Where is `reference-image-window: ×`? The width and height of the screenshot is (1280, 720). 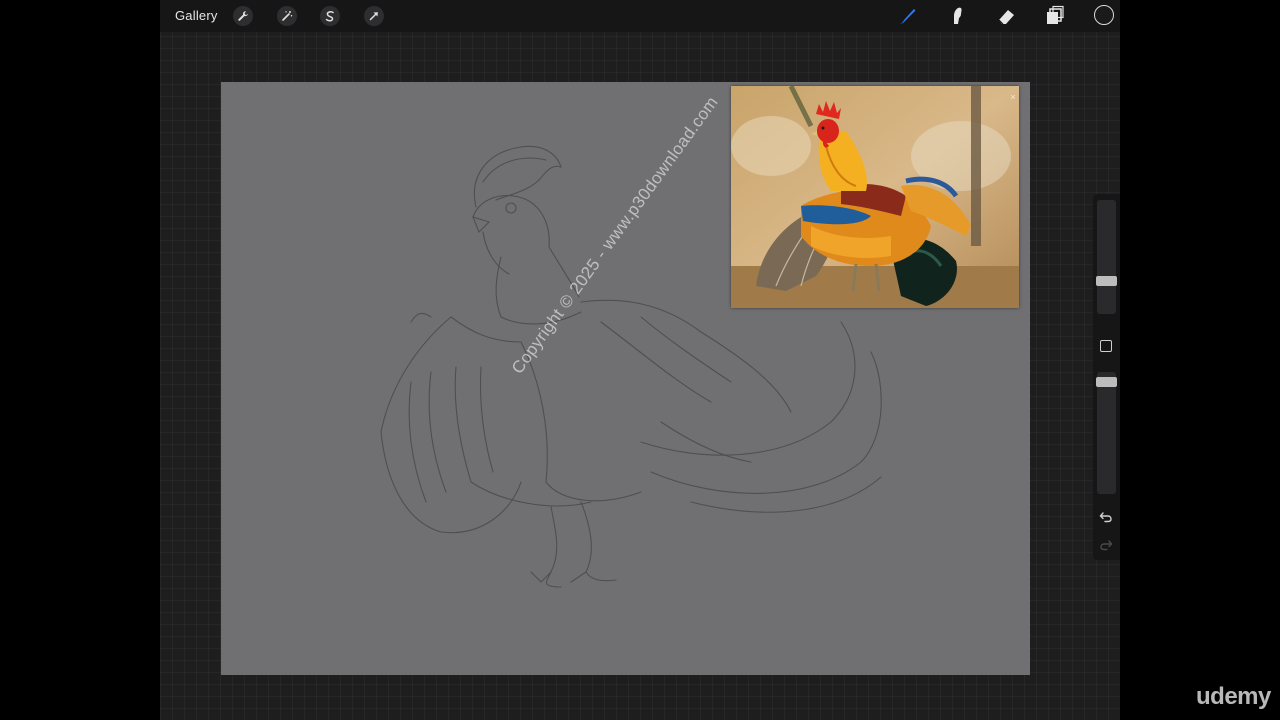
reference-image-window: × is located at coordinates (875, 197).